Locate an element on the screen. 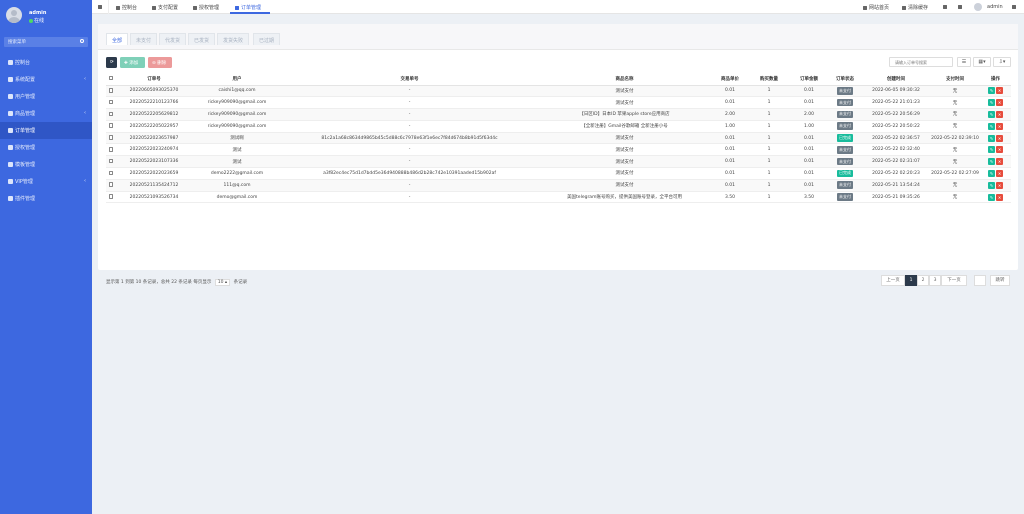 This screenshot has width=1024, height=514. tab-dashboard: 控制台 is located at coordinates (126, 7).